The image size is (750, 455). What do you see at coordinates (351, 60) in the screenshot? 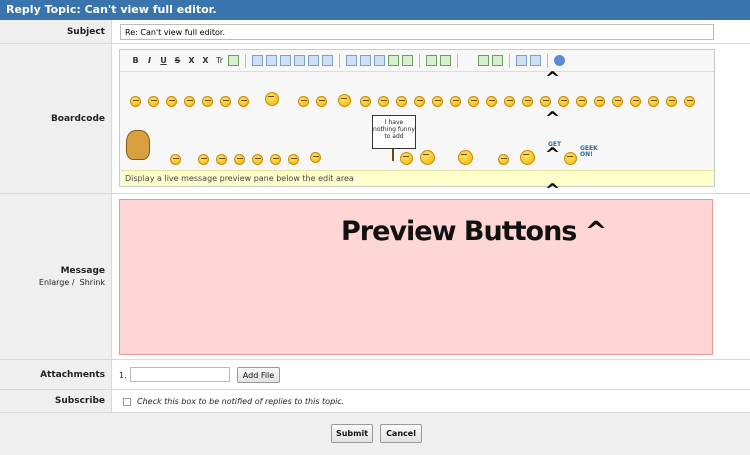
I see `quote-icon` at bounding box center [351, 60].